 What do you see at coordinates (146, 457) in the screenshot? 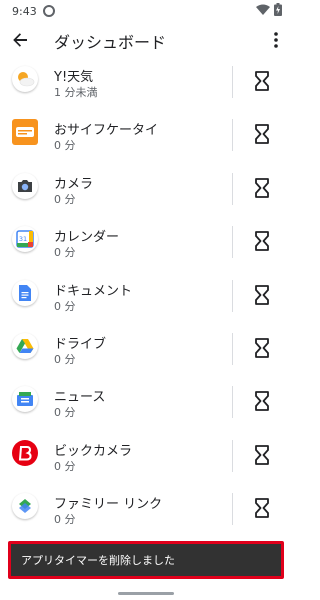
I see `list-item: ビックカメラ 0 分` at bounding box center [146, 457].